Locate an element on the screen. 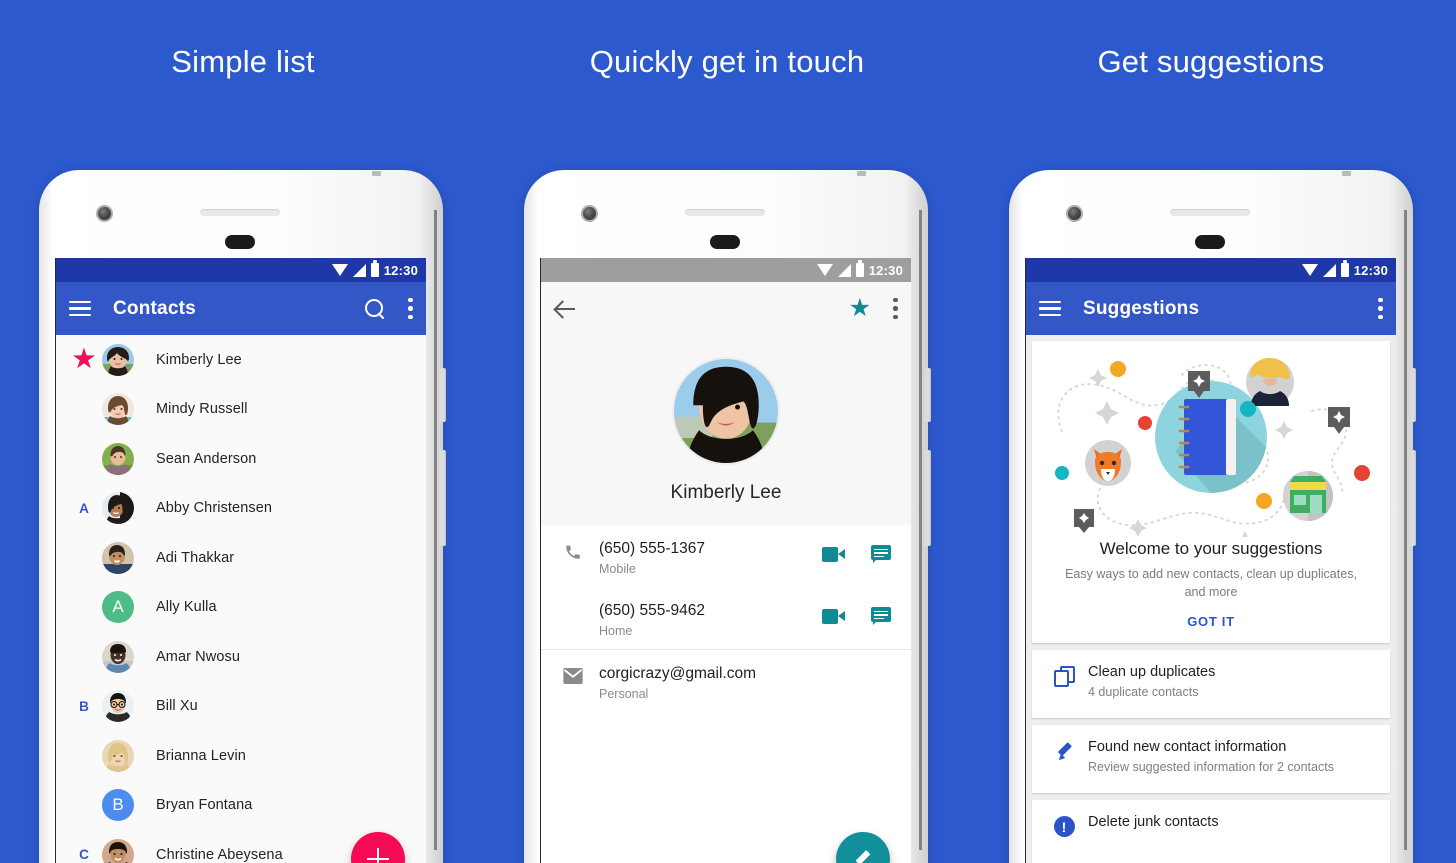  detail-row-email: corgicrazy@gmail.com Personal is located at coordinates (726, 680).